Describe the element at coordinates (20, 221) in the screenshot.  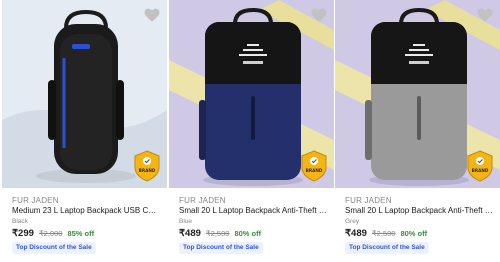
I see `product-variant: Black` at that location.